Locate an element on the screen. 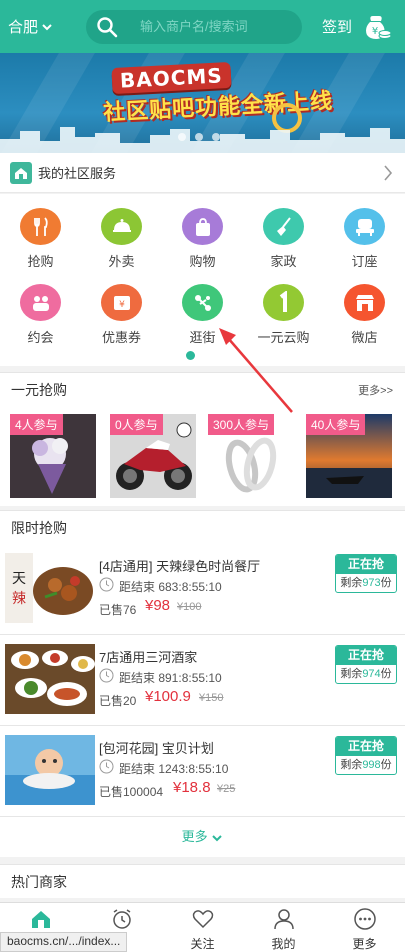 The width and height of the screenshot is (405, 952). service-item: 外卖 is located at coordinates (121, 232).